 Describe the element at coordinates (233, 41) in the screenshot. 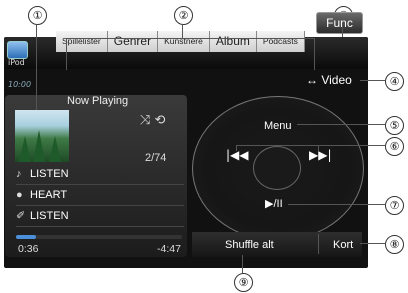

I see `tab-albums: Album` at that location.